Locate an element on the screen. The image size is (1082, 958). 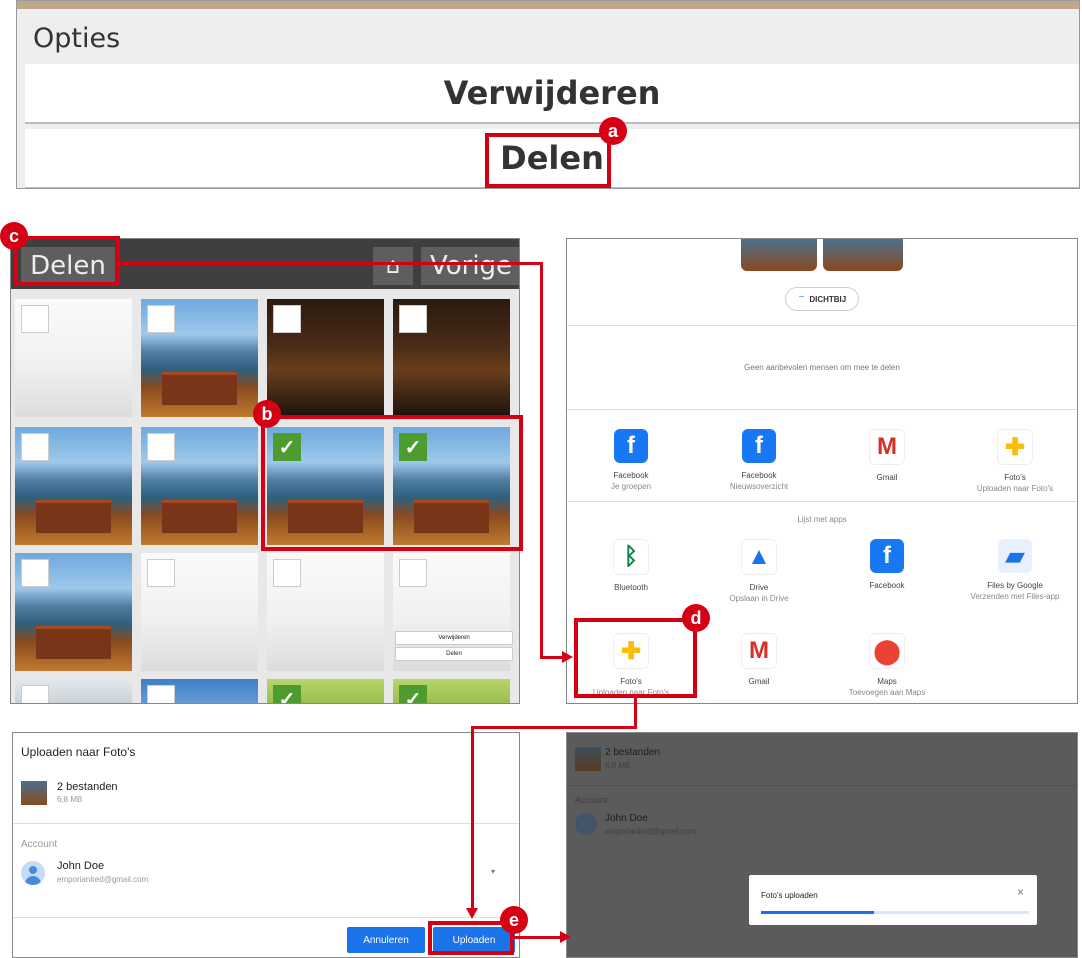
options-heading: Opties is located at coordinates (77, 38).